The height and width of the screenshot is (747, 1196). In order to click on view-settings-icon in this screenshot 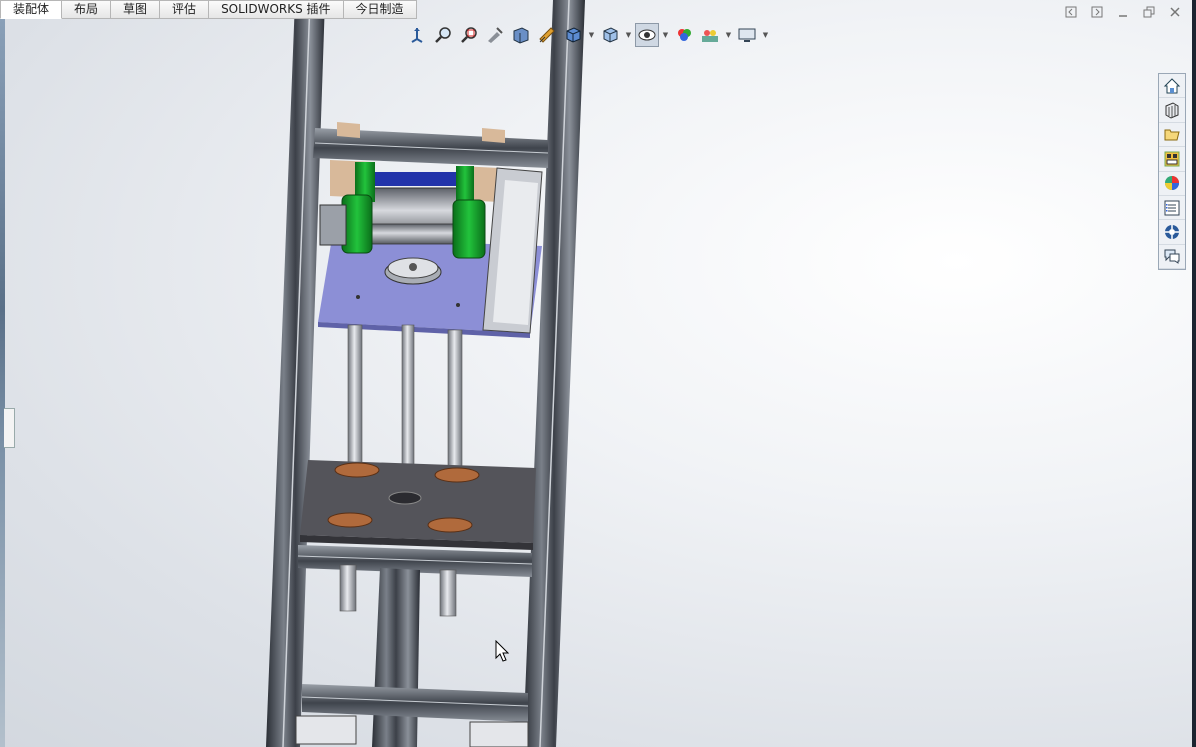, I will do `click(747, 35)`.